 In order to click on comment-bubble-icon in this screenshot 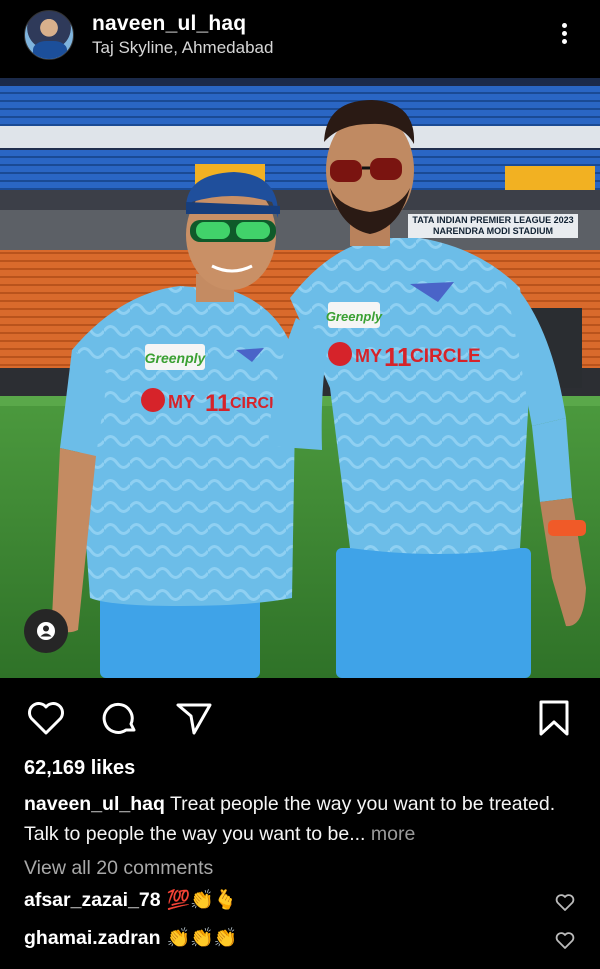, I will do `click(120, 718)`.